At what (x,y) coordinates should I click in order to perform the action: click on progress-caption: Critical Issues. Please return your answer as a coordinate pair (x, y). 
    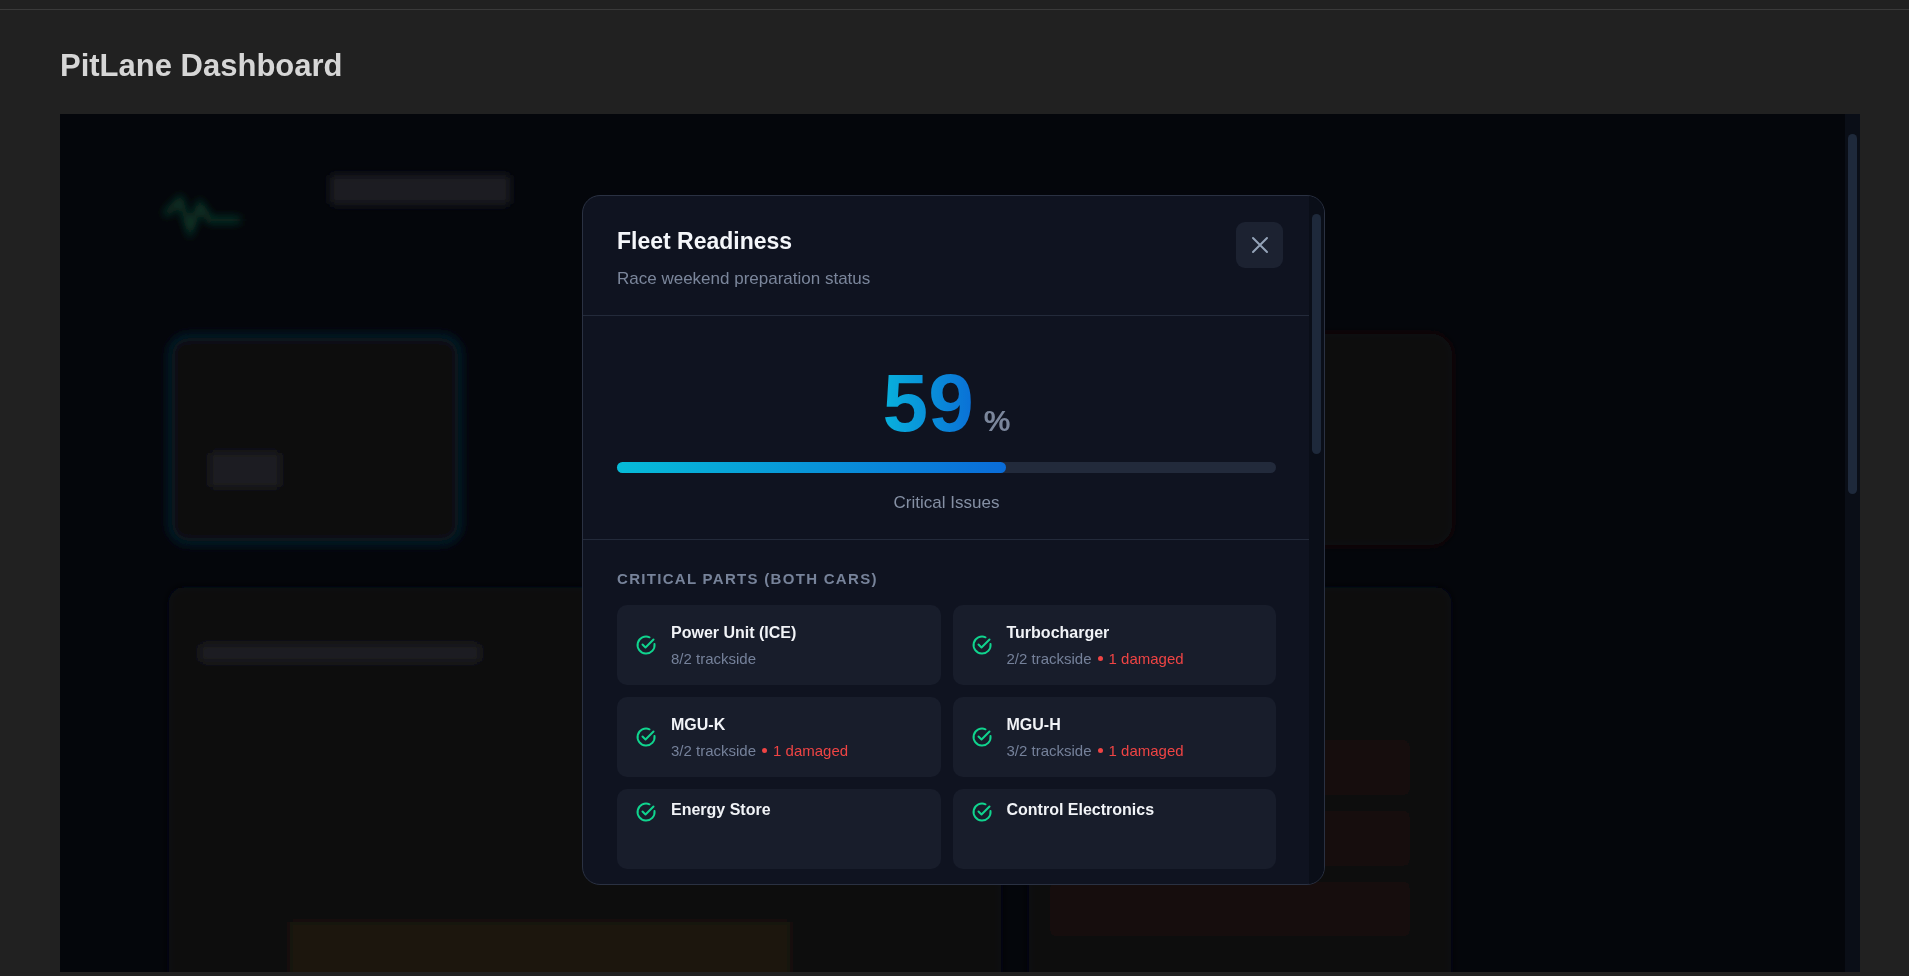
    Looking at the image, I should click on (946, 503).